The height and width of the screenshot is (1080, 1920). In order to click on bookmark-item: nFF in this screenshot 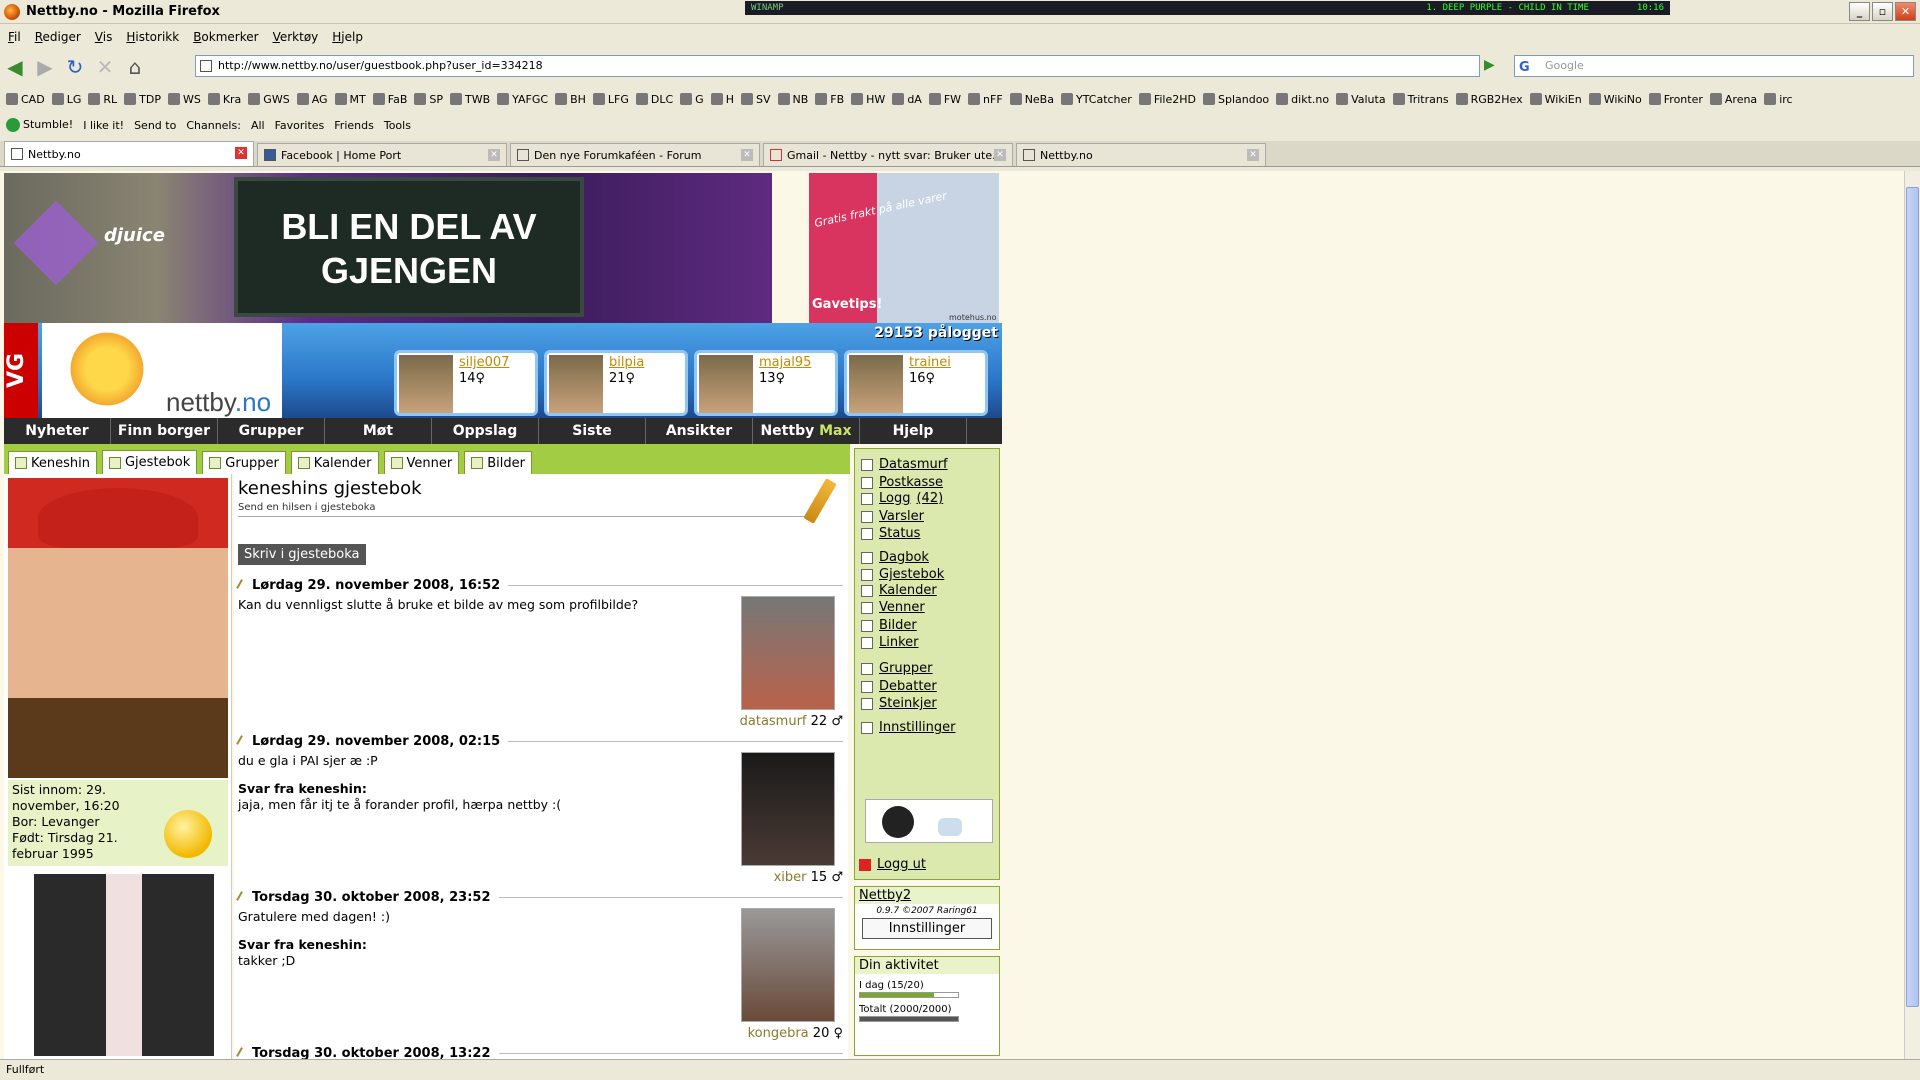, I will do `click(985, 99)`.